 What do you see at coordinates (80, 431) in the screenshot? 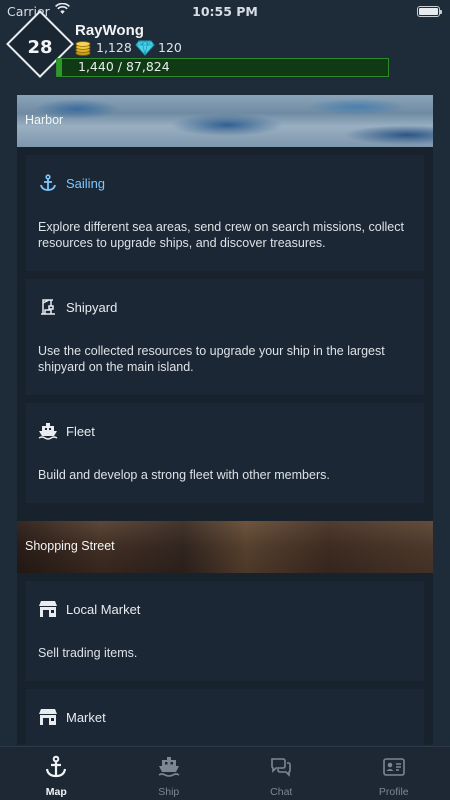
I see `card-title: Fleet` at bounding box center [80, 431].